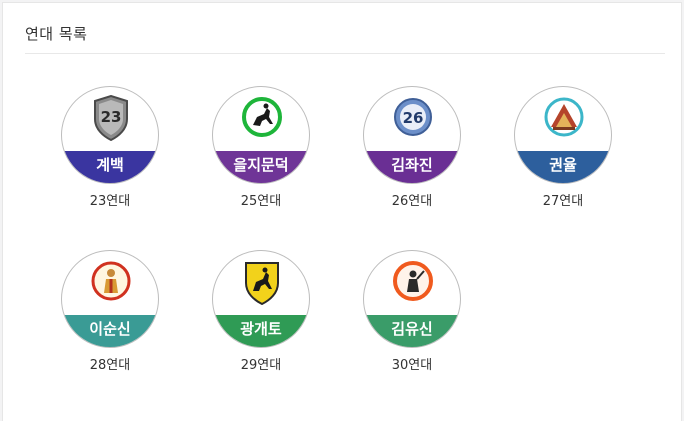 The width and height of the screenshot is (684, 421). I want to click on regiment-name-band: 김좌진, so click(412, 167).